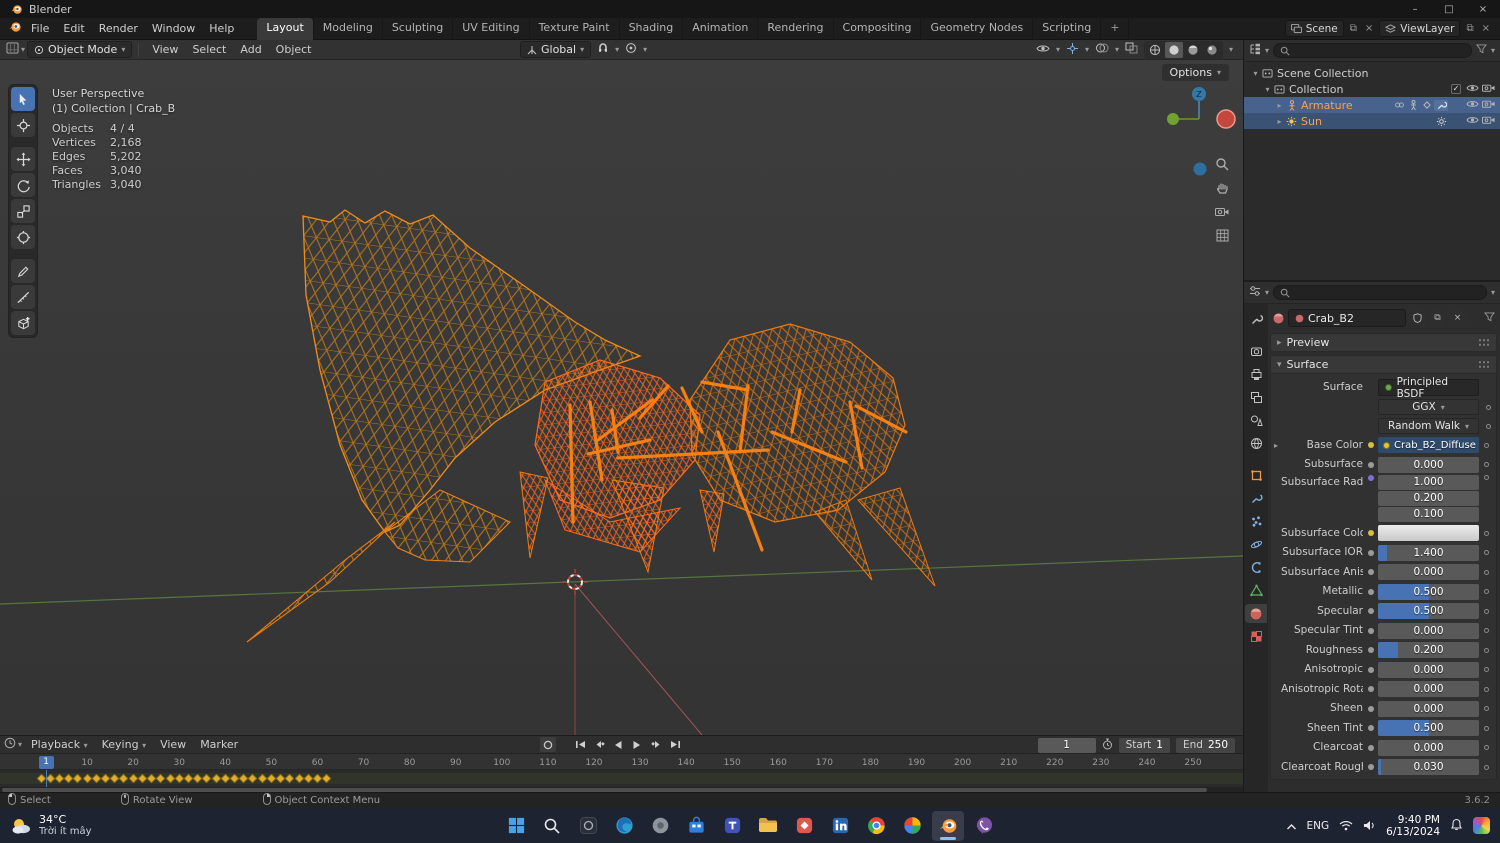 This screenshot has height=843, width=1500. Describe the element at coordinates (1456, 89) in the screenshot. I see `selectable-checkbox: ✓` at that location.